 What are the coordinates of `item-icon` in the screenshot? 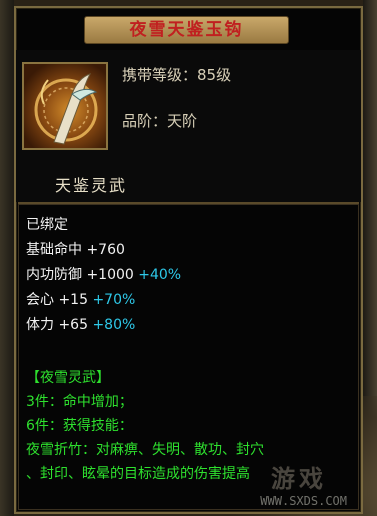 It's located at (65, 106).